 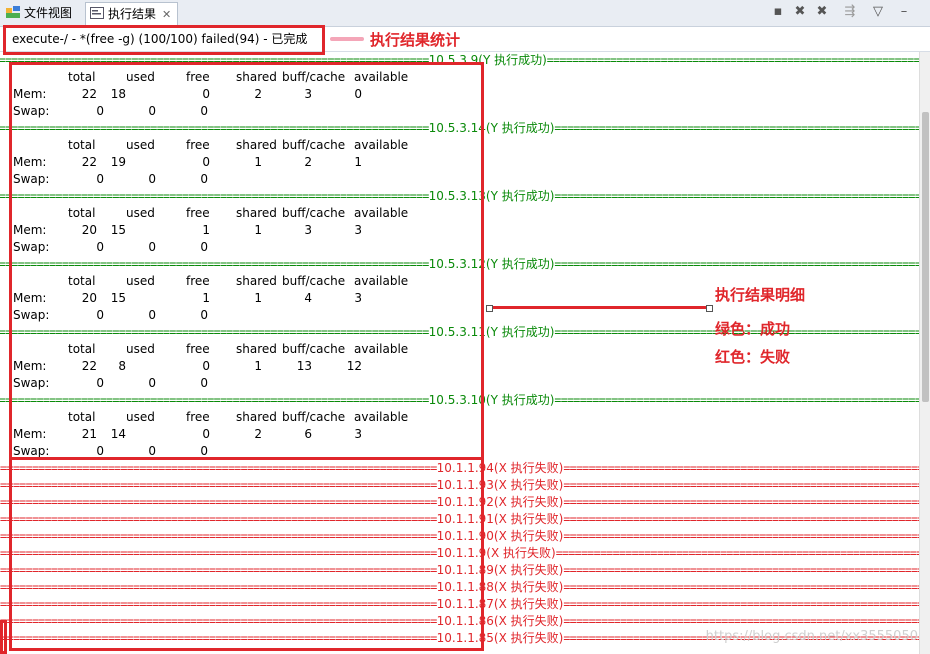 I want to click on red-legend-annotation: 红色：失败, so click(x=753, y=357).